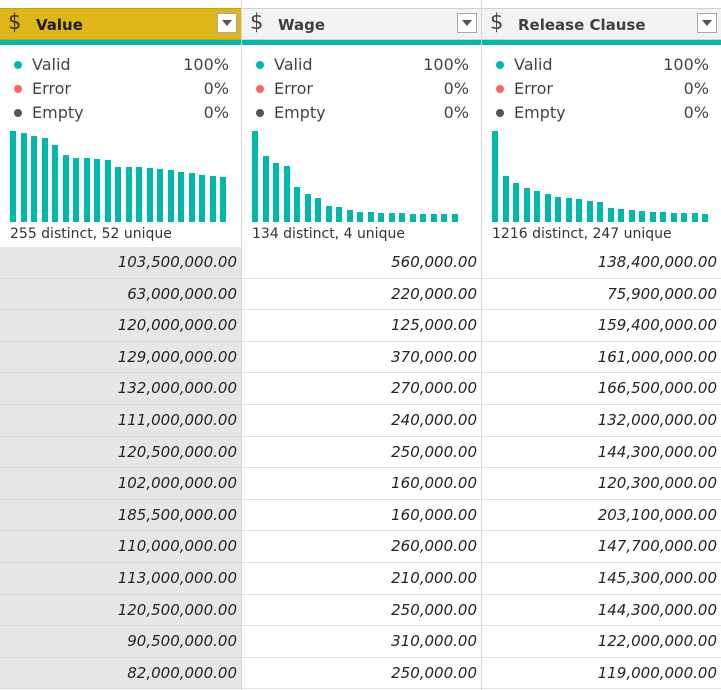  Describe the element at coordinates (120, 515) in the screenshot. I see `table-cell: 185,500,000.00` at that location.